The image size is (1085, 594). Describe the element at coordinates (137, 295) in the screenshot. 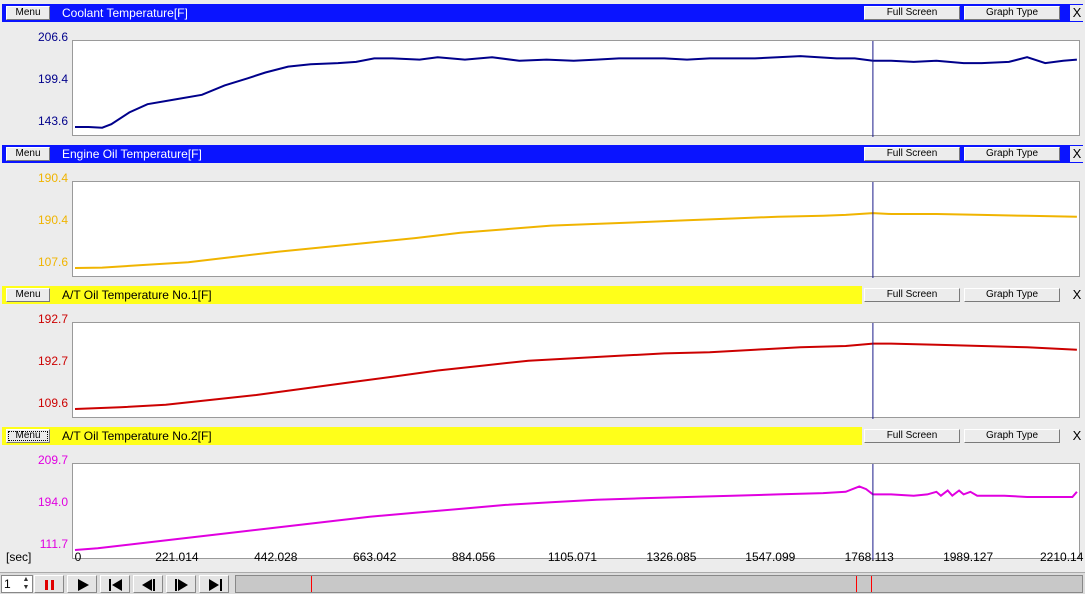

I see `graph-title: A/T Oil Temperature No.1[F]` at that location.